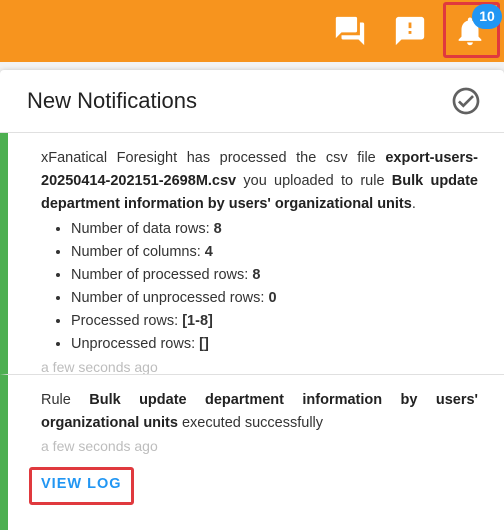 This screenshot has width=504, height=530. Describe the element at coordinates (410, 31) in the screenshot. I see `feedback-icon` at that location.